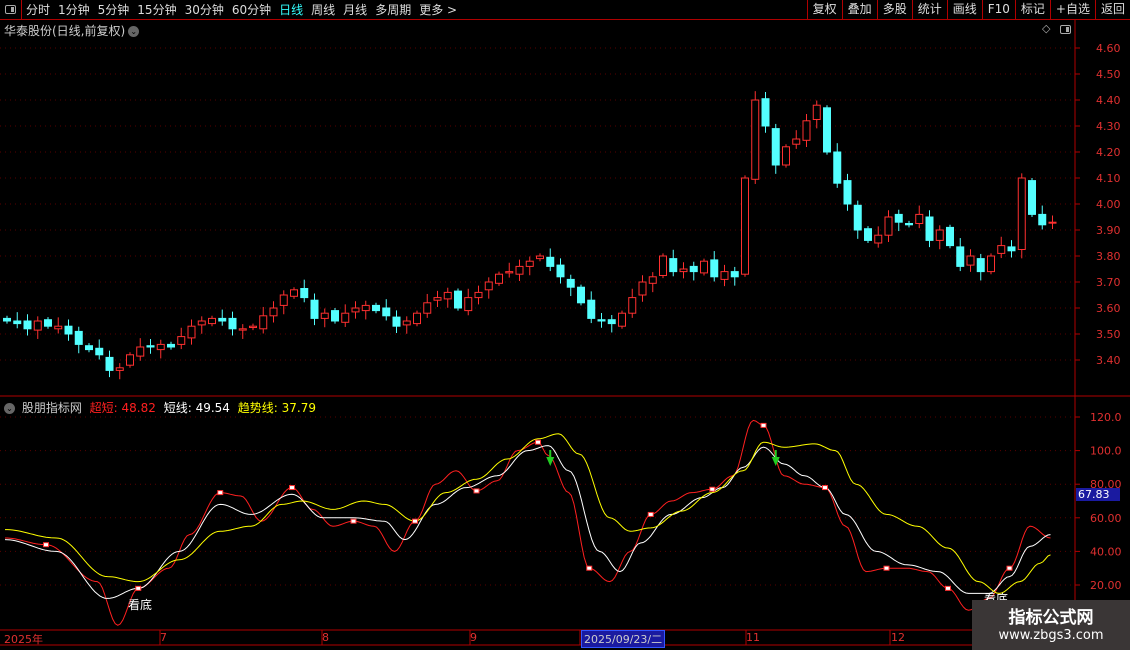 The width and height of the screenshot is (1130, 650). What do you see at coordinates (1108, 360) in the screenshot?
I see `price-tick-label: 3.40` at bounding box center [1108, 360].